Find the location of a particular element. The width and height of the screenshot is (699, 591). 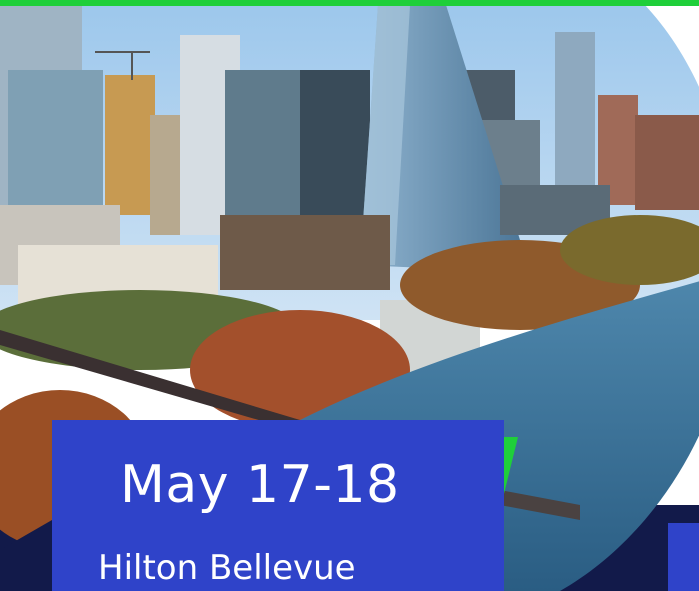

corner-block is located at coordinates (683, 557).